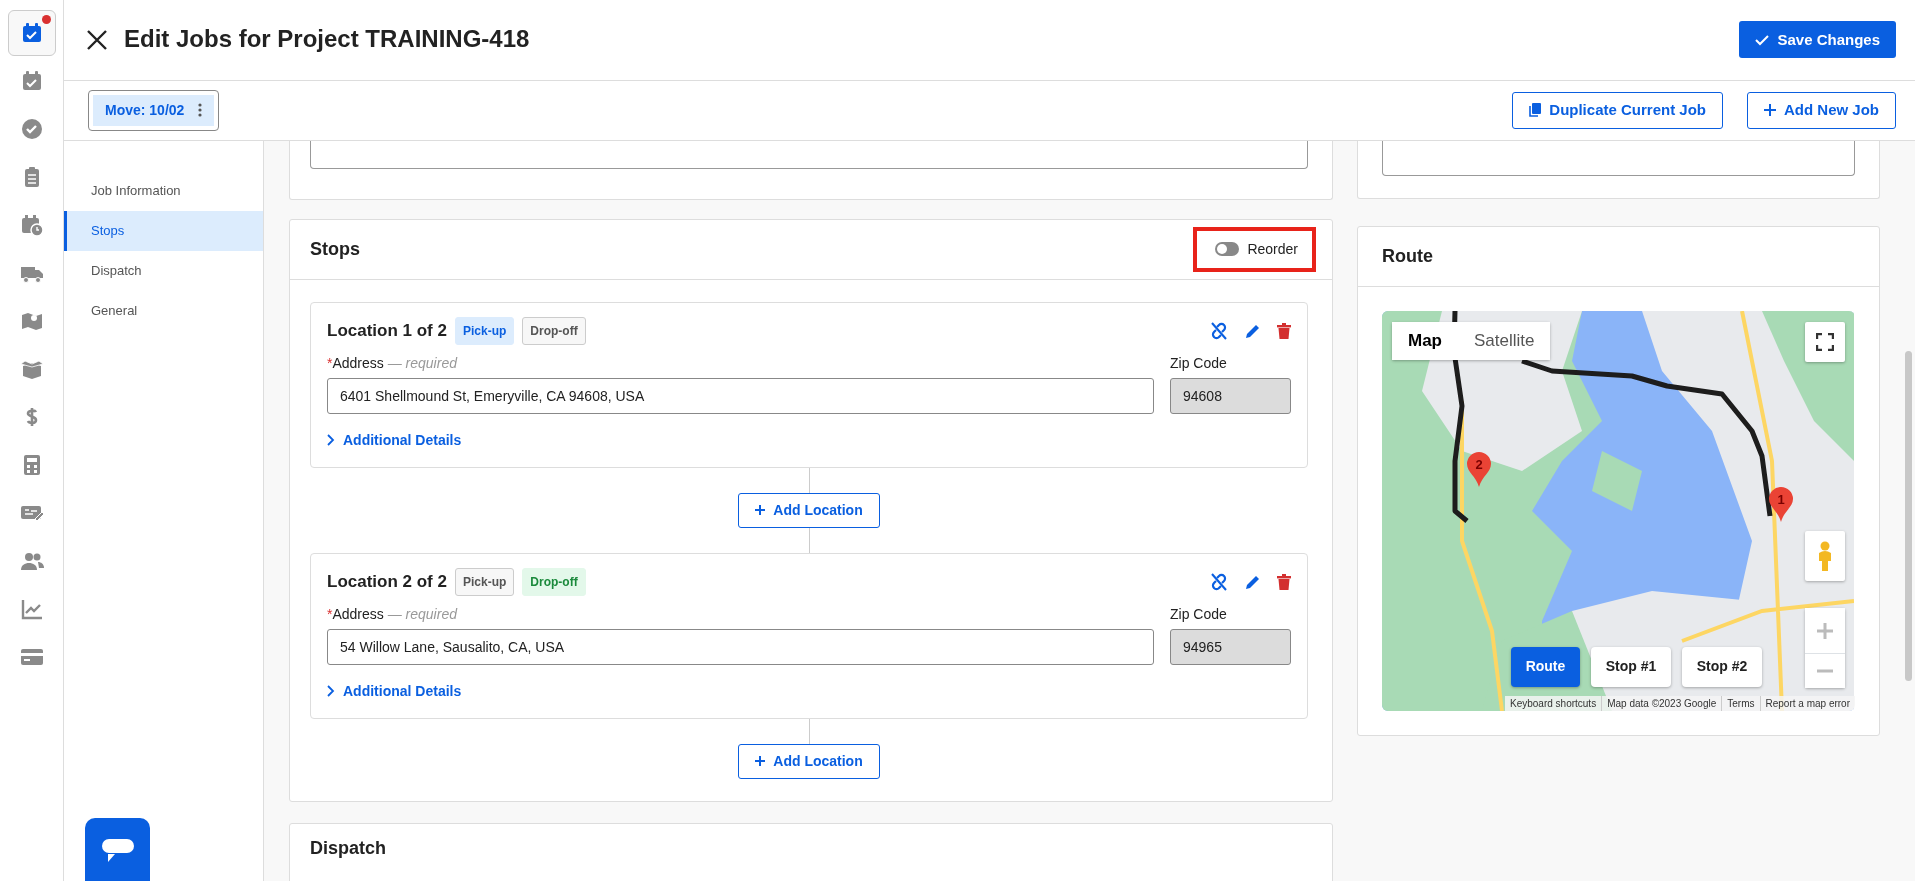  What do you see at coordinates (1631, 666) in the screenshot?
I see `map-view-button: Stop #1` at bounding box center [1631, 666].